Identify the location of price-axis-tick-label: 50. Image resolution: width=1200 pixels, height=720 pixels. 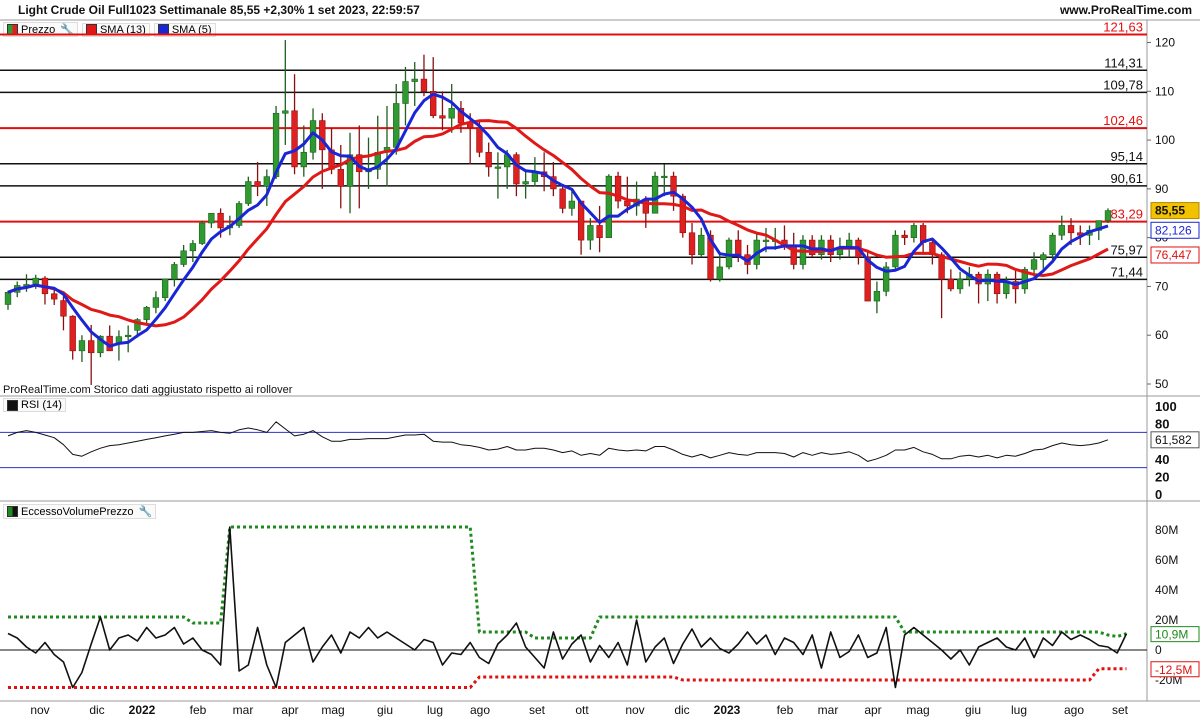
(1162, 384).